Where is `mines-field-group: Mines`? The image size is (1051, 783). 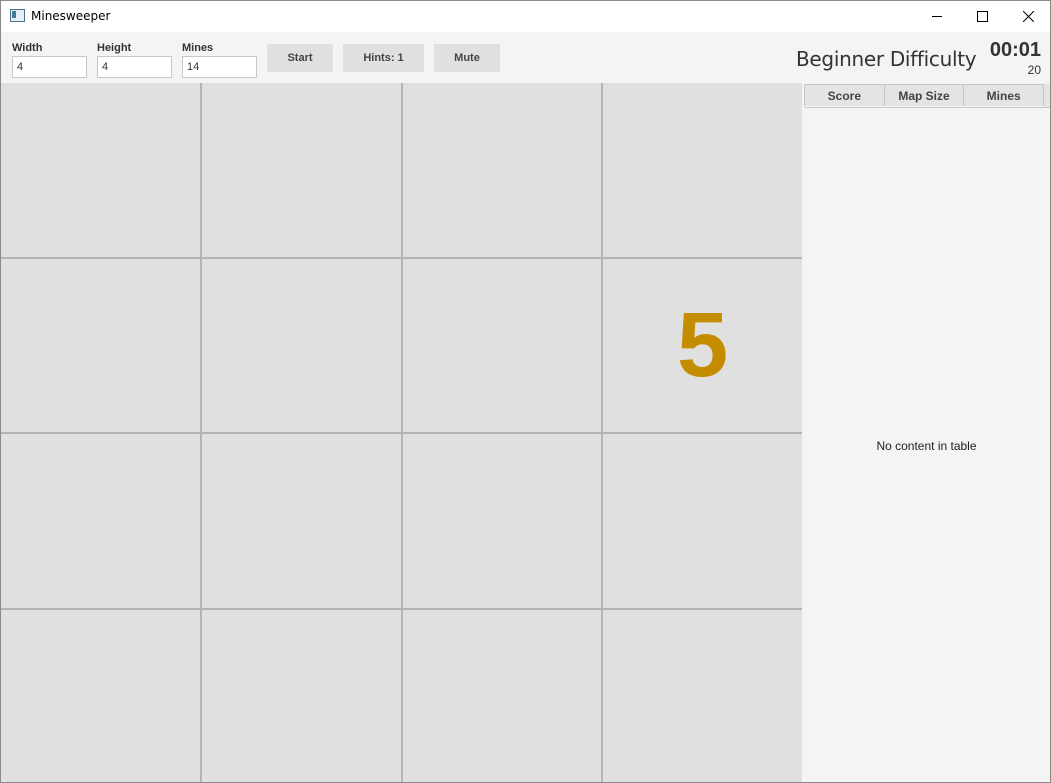 mines-field-group: Mines is located at coordinates (219, 60).